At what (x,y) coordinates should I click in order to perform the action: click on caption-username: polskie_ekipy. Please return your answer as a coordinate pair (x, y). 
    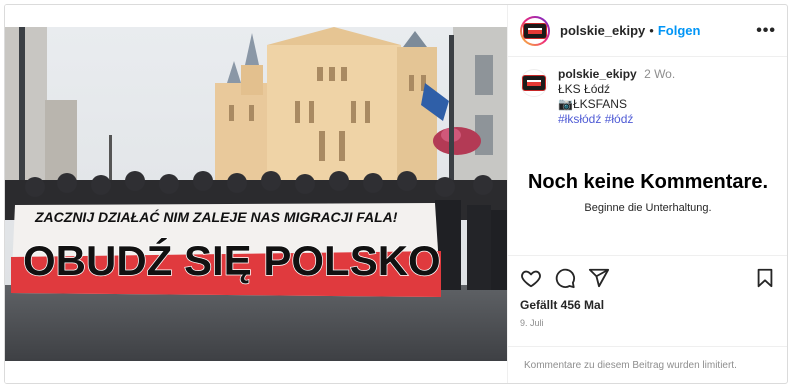
    Looking at the image, I should click on (597, 74).